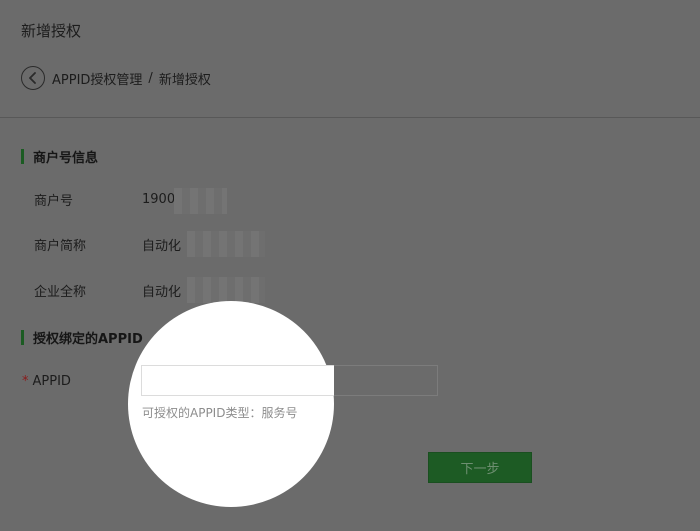  What do you see at coordinates (162, 246) in the screenshot?
I see `merchant-short-name-text: 自动化` at bounding box center [162, 246].